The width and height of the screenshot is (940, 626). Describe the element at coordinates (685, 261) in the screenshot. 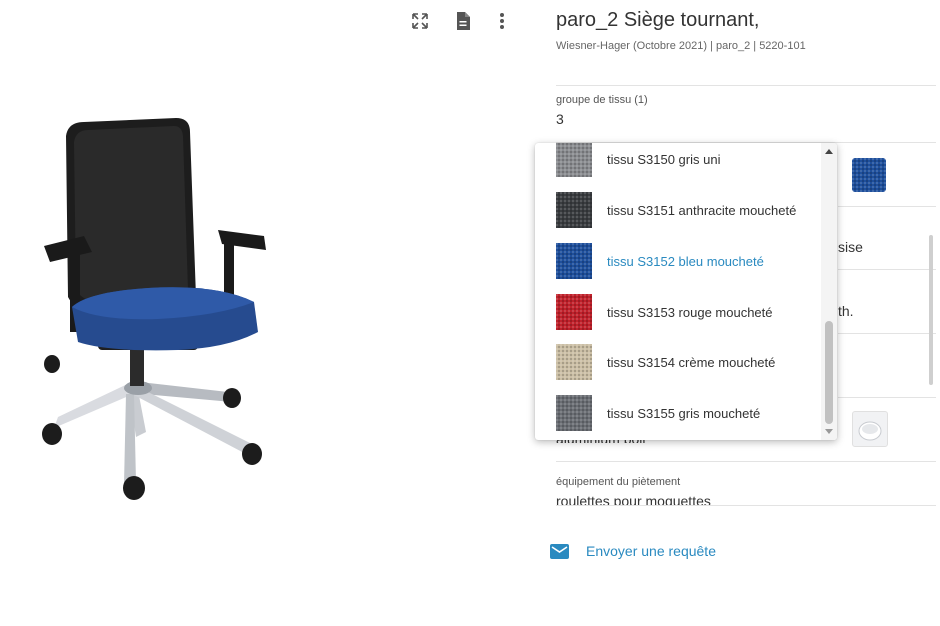

I see `fabric-option-label: tissu S3152 bleu moucheté` at that location.